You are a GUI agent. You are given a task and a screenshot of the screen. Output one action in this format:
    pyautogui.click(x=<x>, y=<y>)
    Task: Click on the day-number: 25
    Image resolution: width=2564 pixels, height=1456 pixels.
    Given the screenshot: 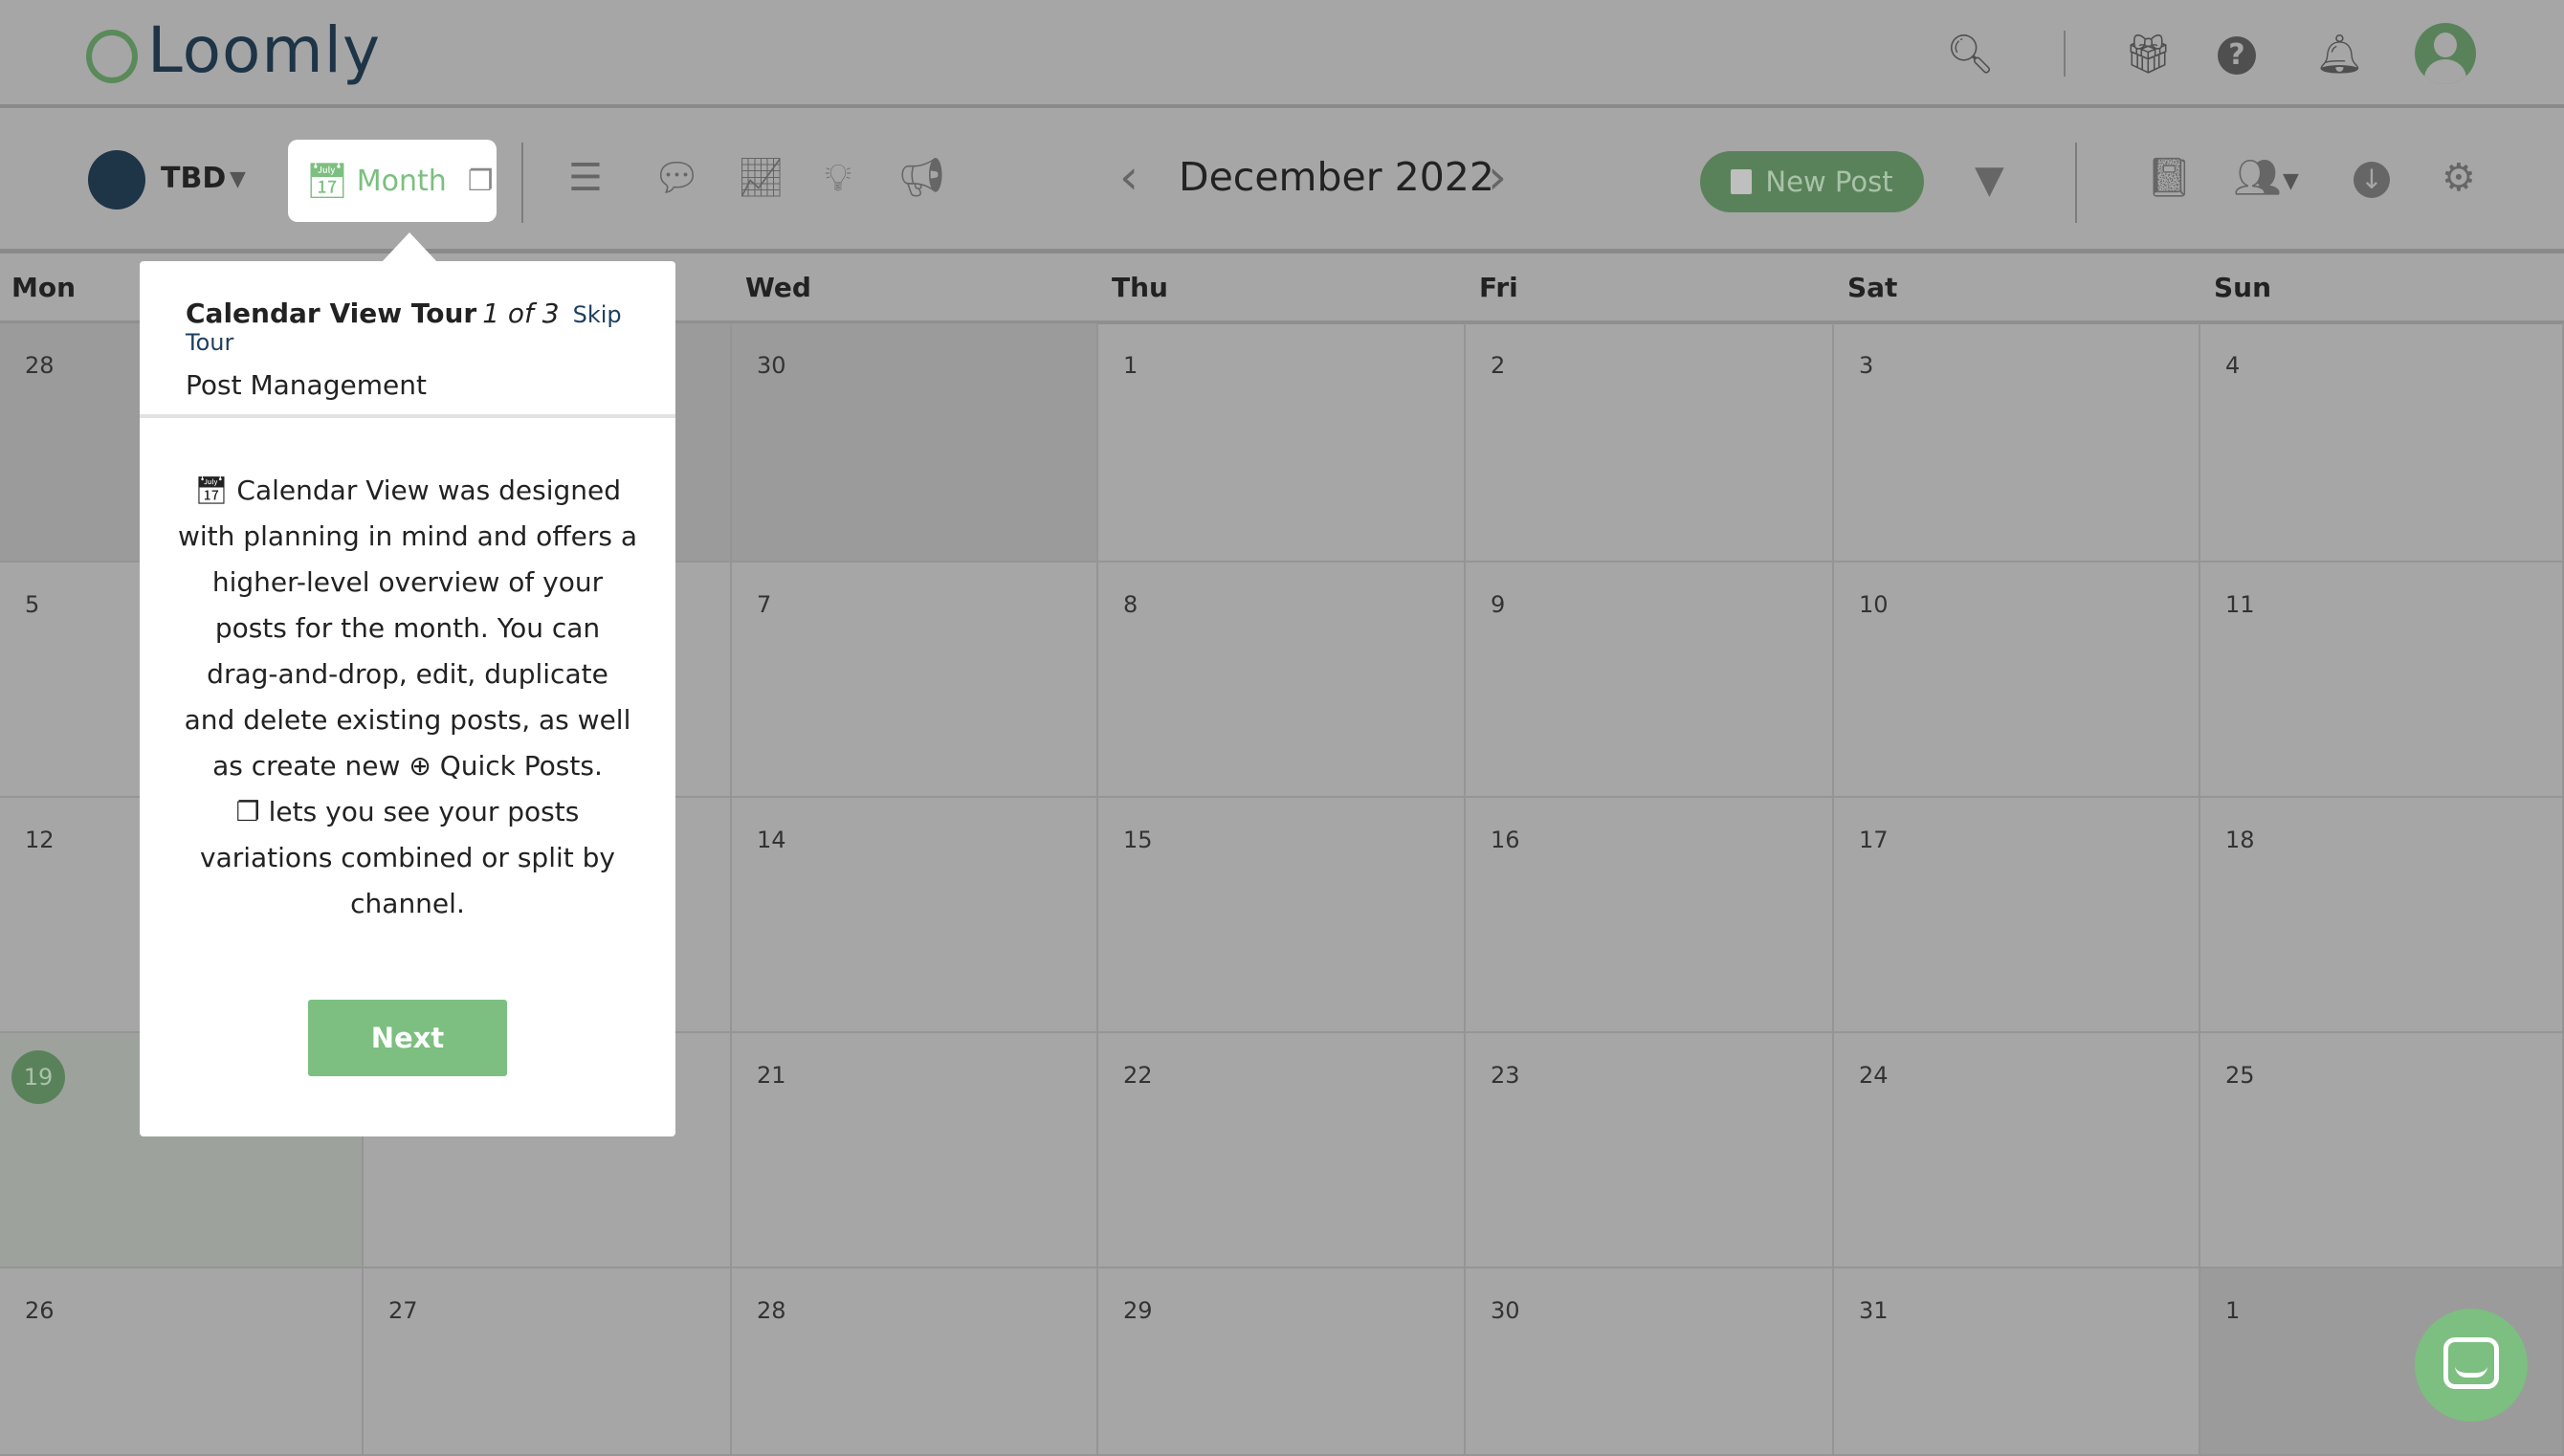 What is the action you would take?
    pyautogui.click(x=2240, y=1075)
    